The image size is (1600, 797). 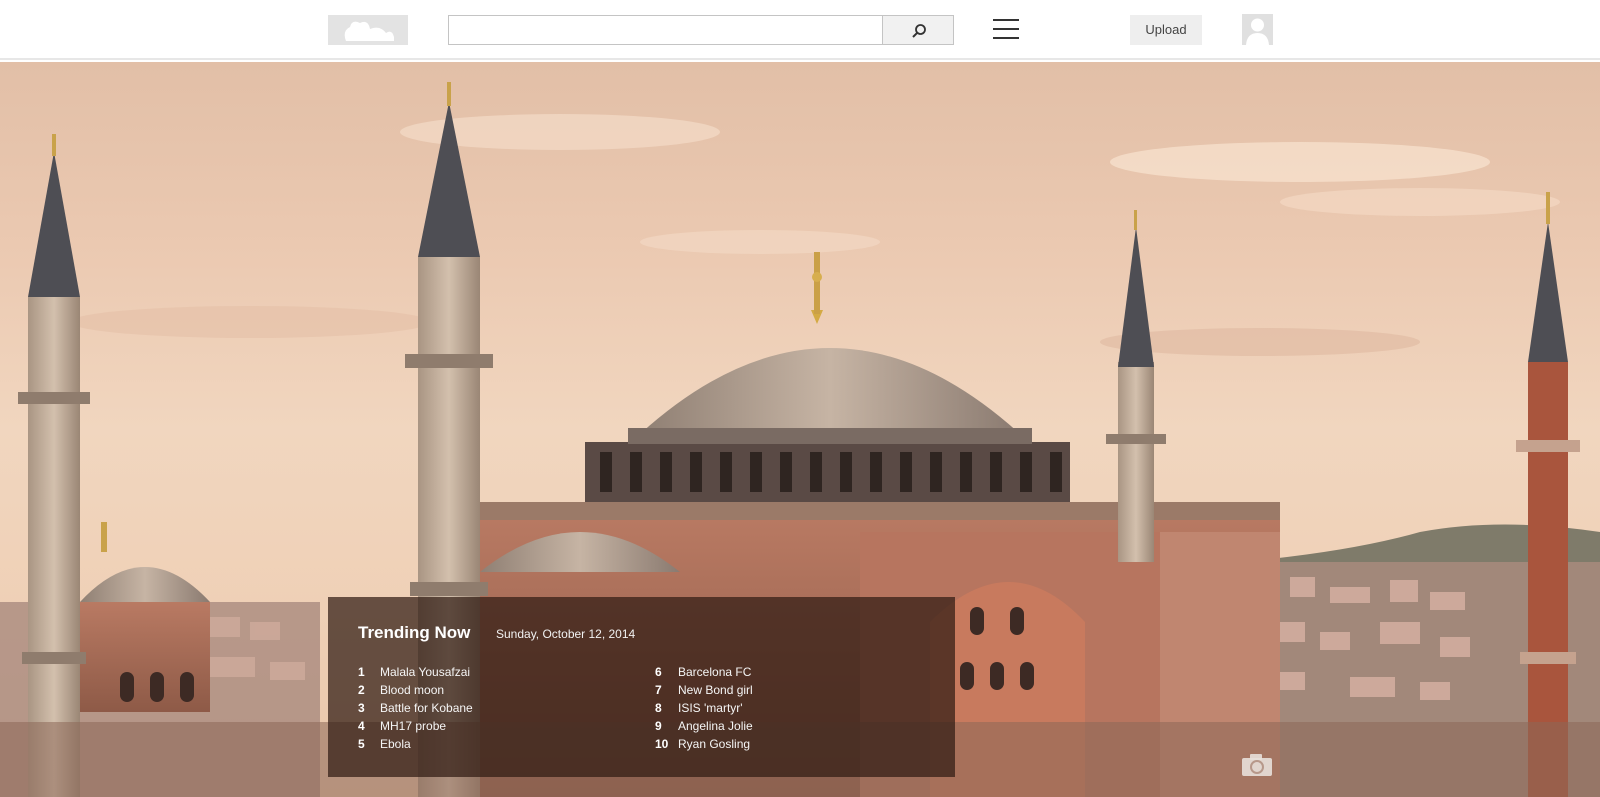 I want to click on trending-label: Angelina Jolie, so click(x=715, y=726).